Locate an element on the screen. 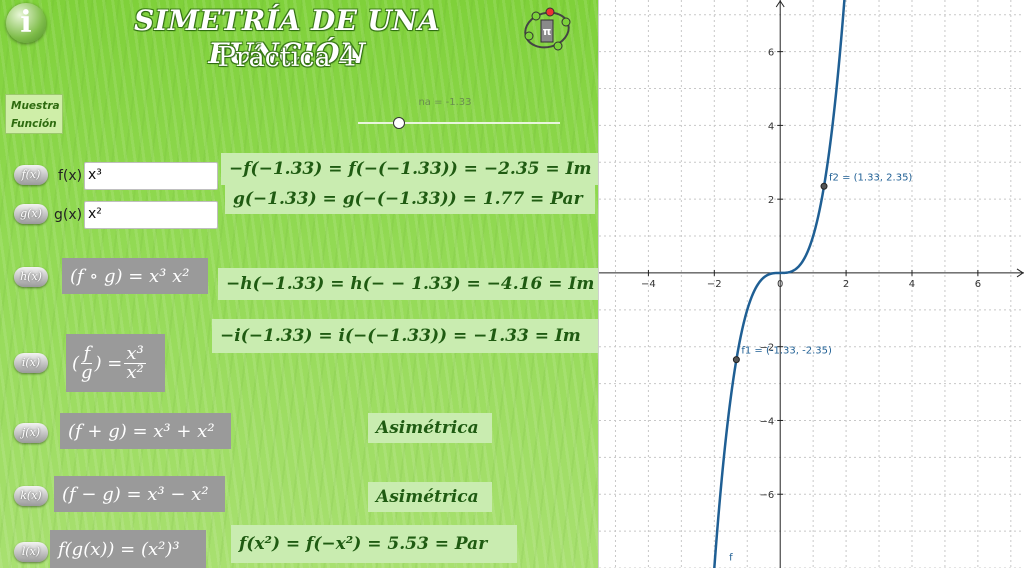 This screenshot has width=1024, height=572. g-result: g(−1.33) = g(−(−1.33)) = 1.77 = Par is located at coordinates (410, 199).